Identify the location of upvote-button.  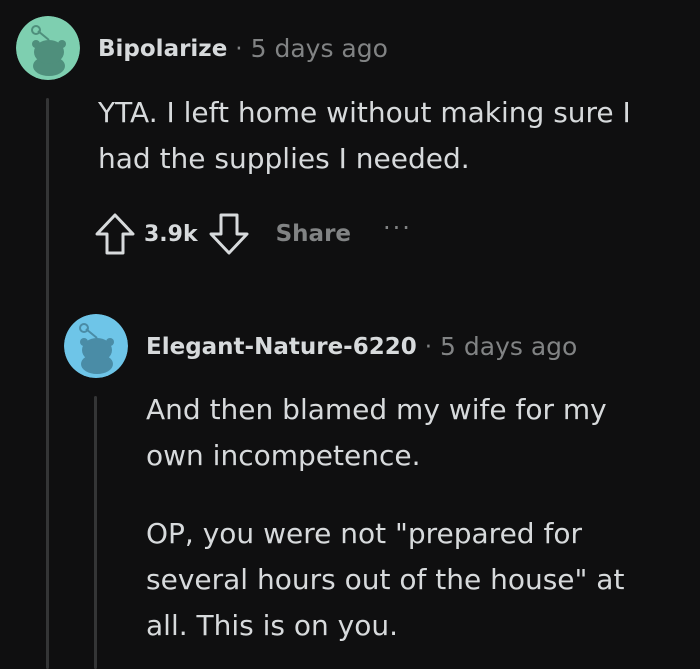
(115, 234).